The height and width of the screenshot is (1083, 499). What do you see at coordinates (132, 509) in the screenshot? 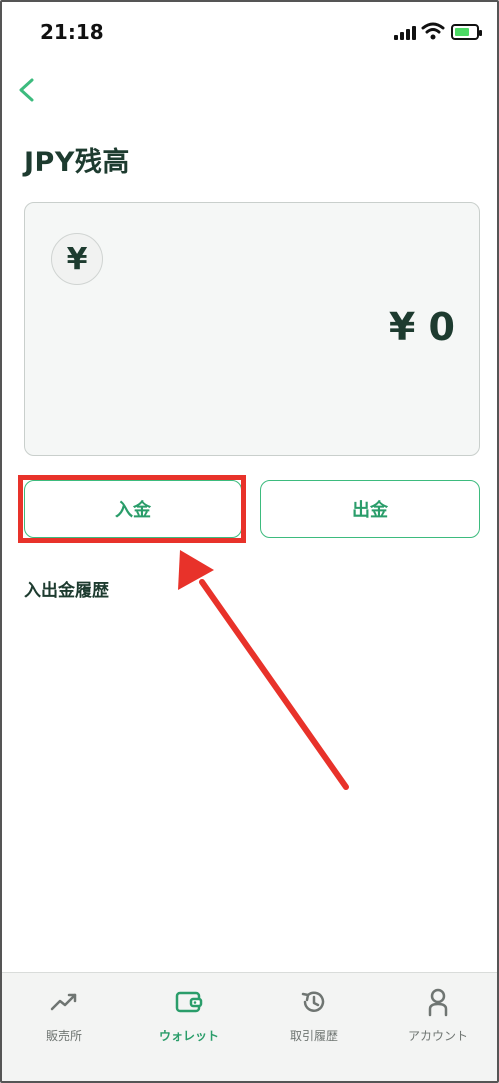
I see `highlight-box` at bounding box center [132, 509].